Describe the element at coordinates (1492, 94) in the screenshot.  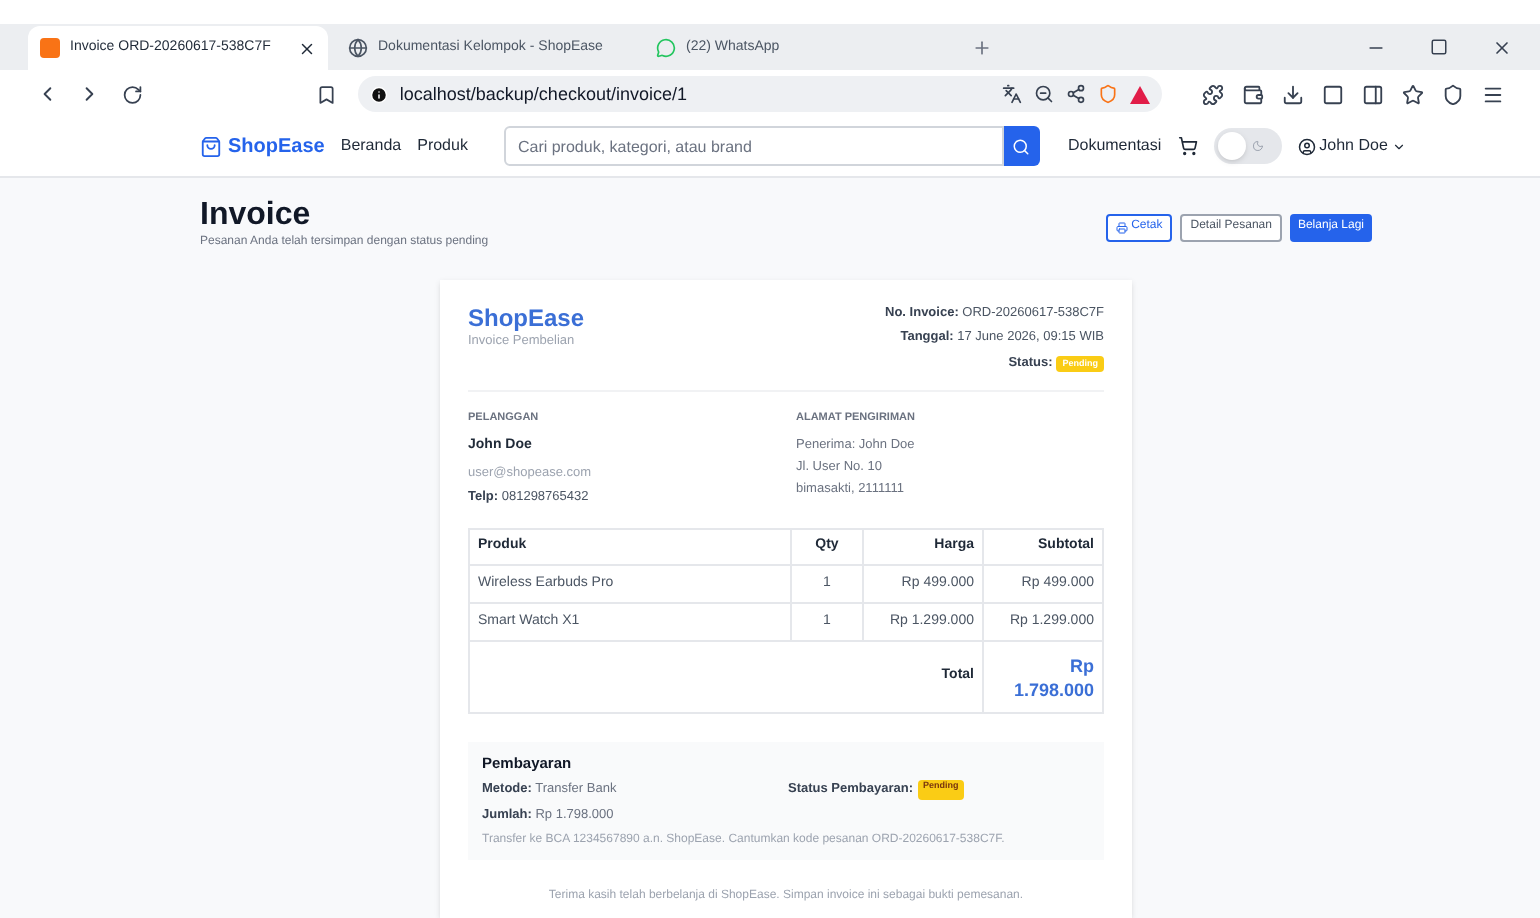
I see `menu-icon` at that location.